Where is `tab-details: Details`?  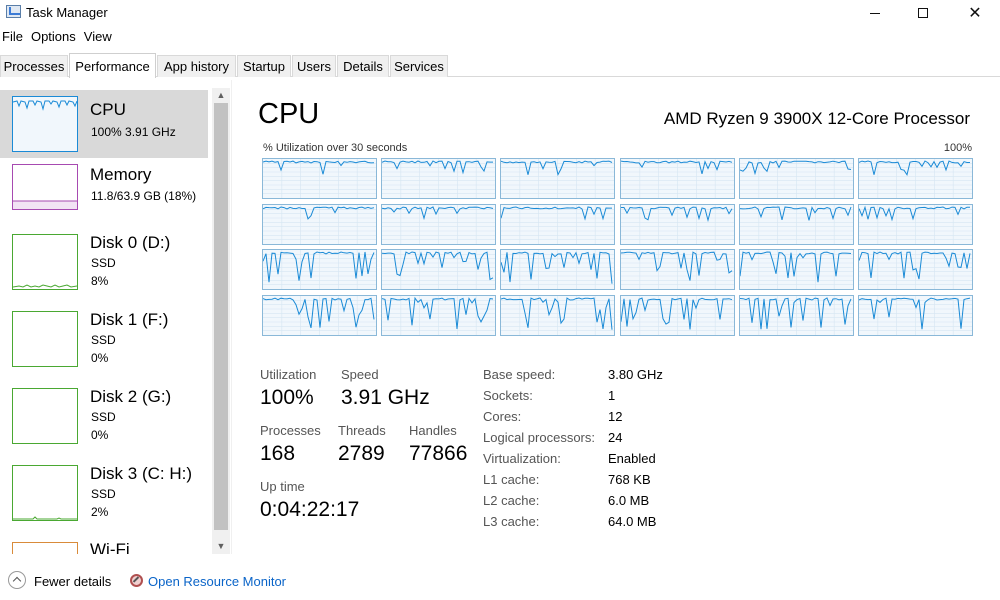 tab-details: Details is located at coordinates (363, 66).